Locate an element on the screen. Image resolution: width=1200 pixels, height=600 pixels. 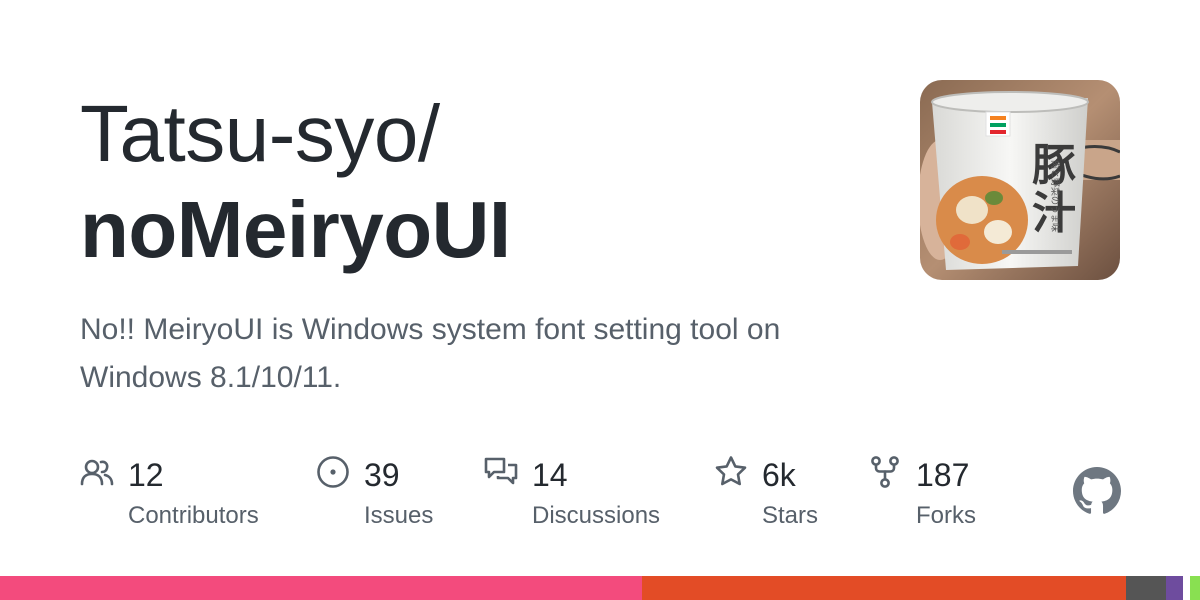
github-logo-icon is located at coordinates (1097, 491).